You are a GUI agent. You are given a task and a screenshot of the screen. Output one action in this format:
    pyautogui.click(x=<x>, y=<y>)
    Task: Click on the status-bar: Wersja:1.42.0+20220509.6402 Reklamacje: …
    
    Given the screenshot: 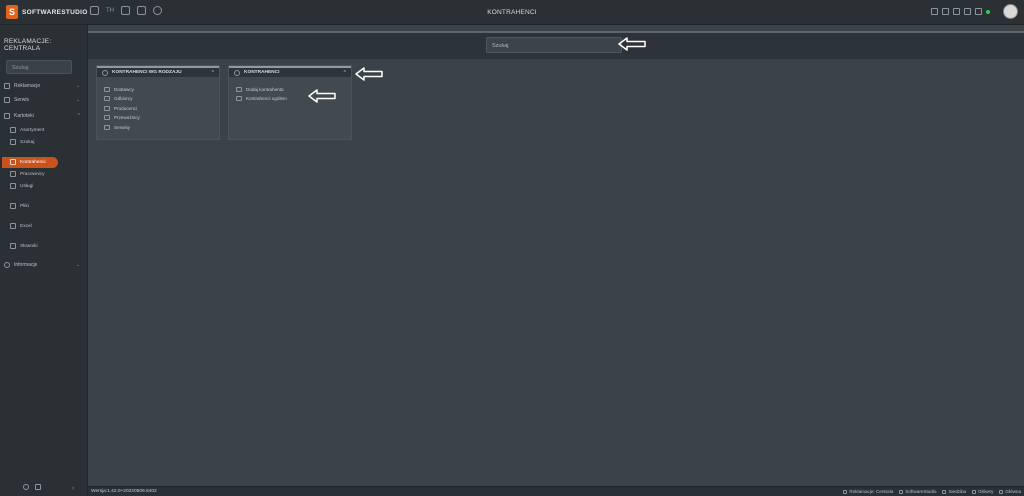 What is the action you would take?
    pyautogui.click(x=556, y=491)
    